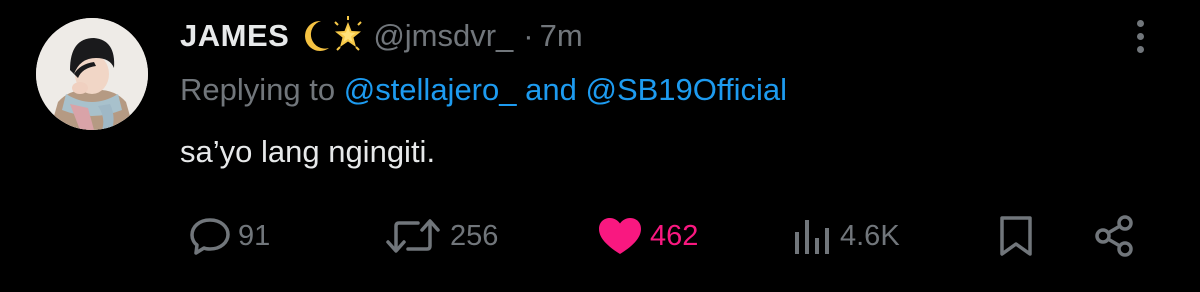 This screenshot has height=292, width=1200. I want to click on retweet-count: 256, so click(474, 235).